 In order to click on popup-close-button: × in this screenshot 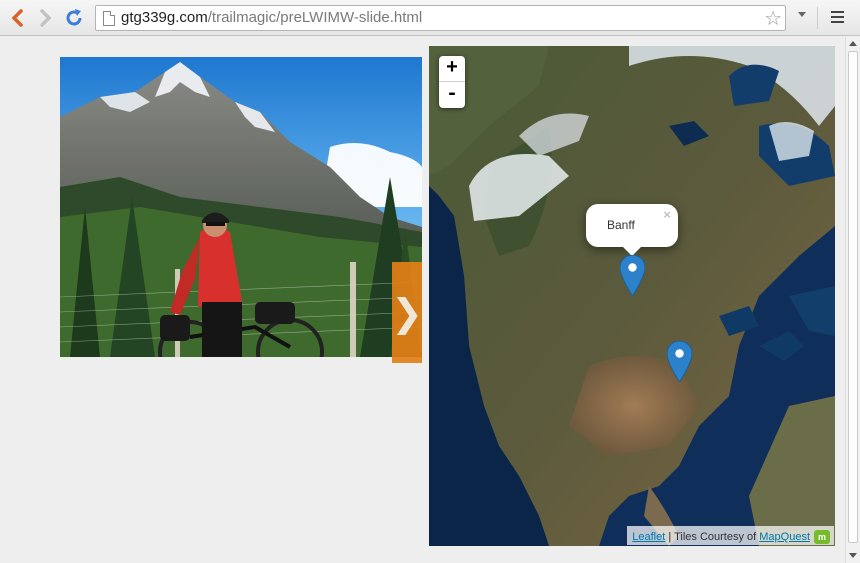, I will do `click(667, 214)`.